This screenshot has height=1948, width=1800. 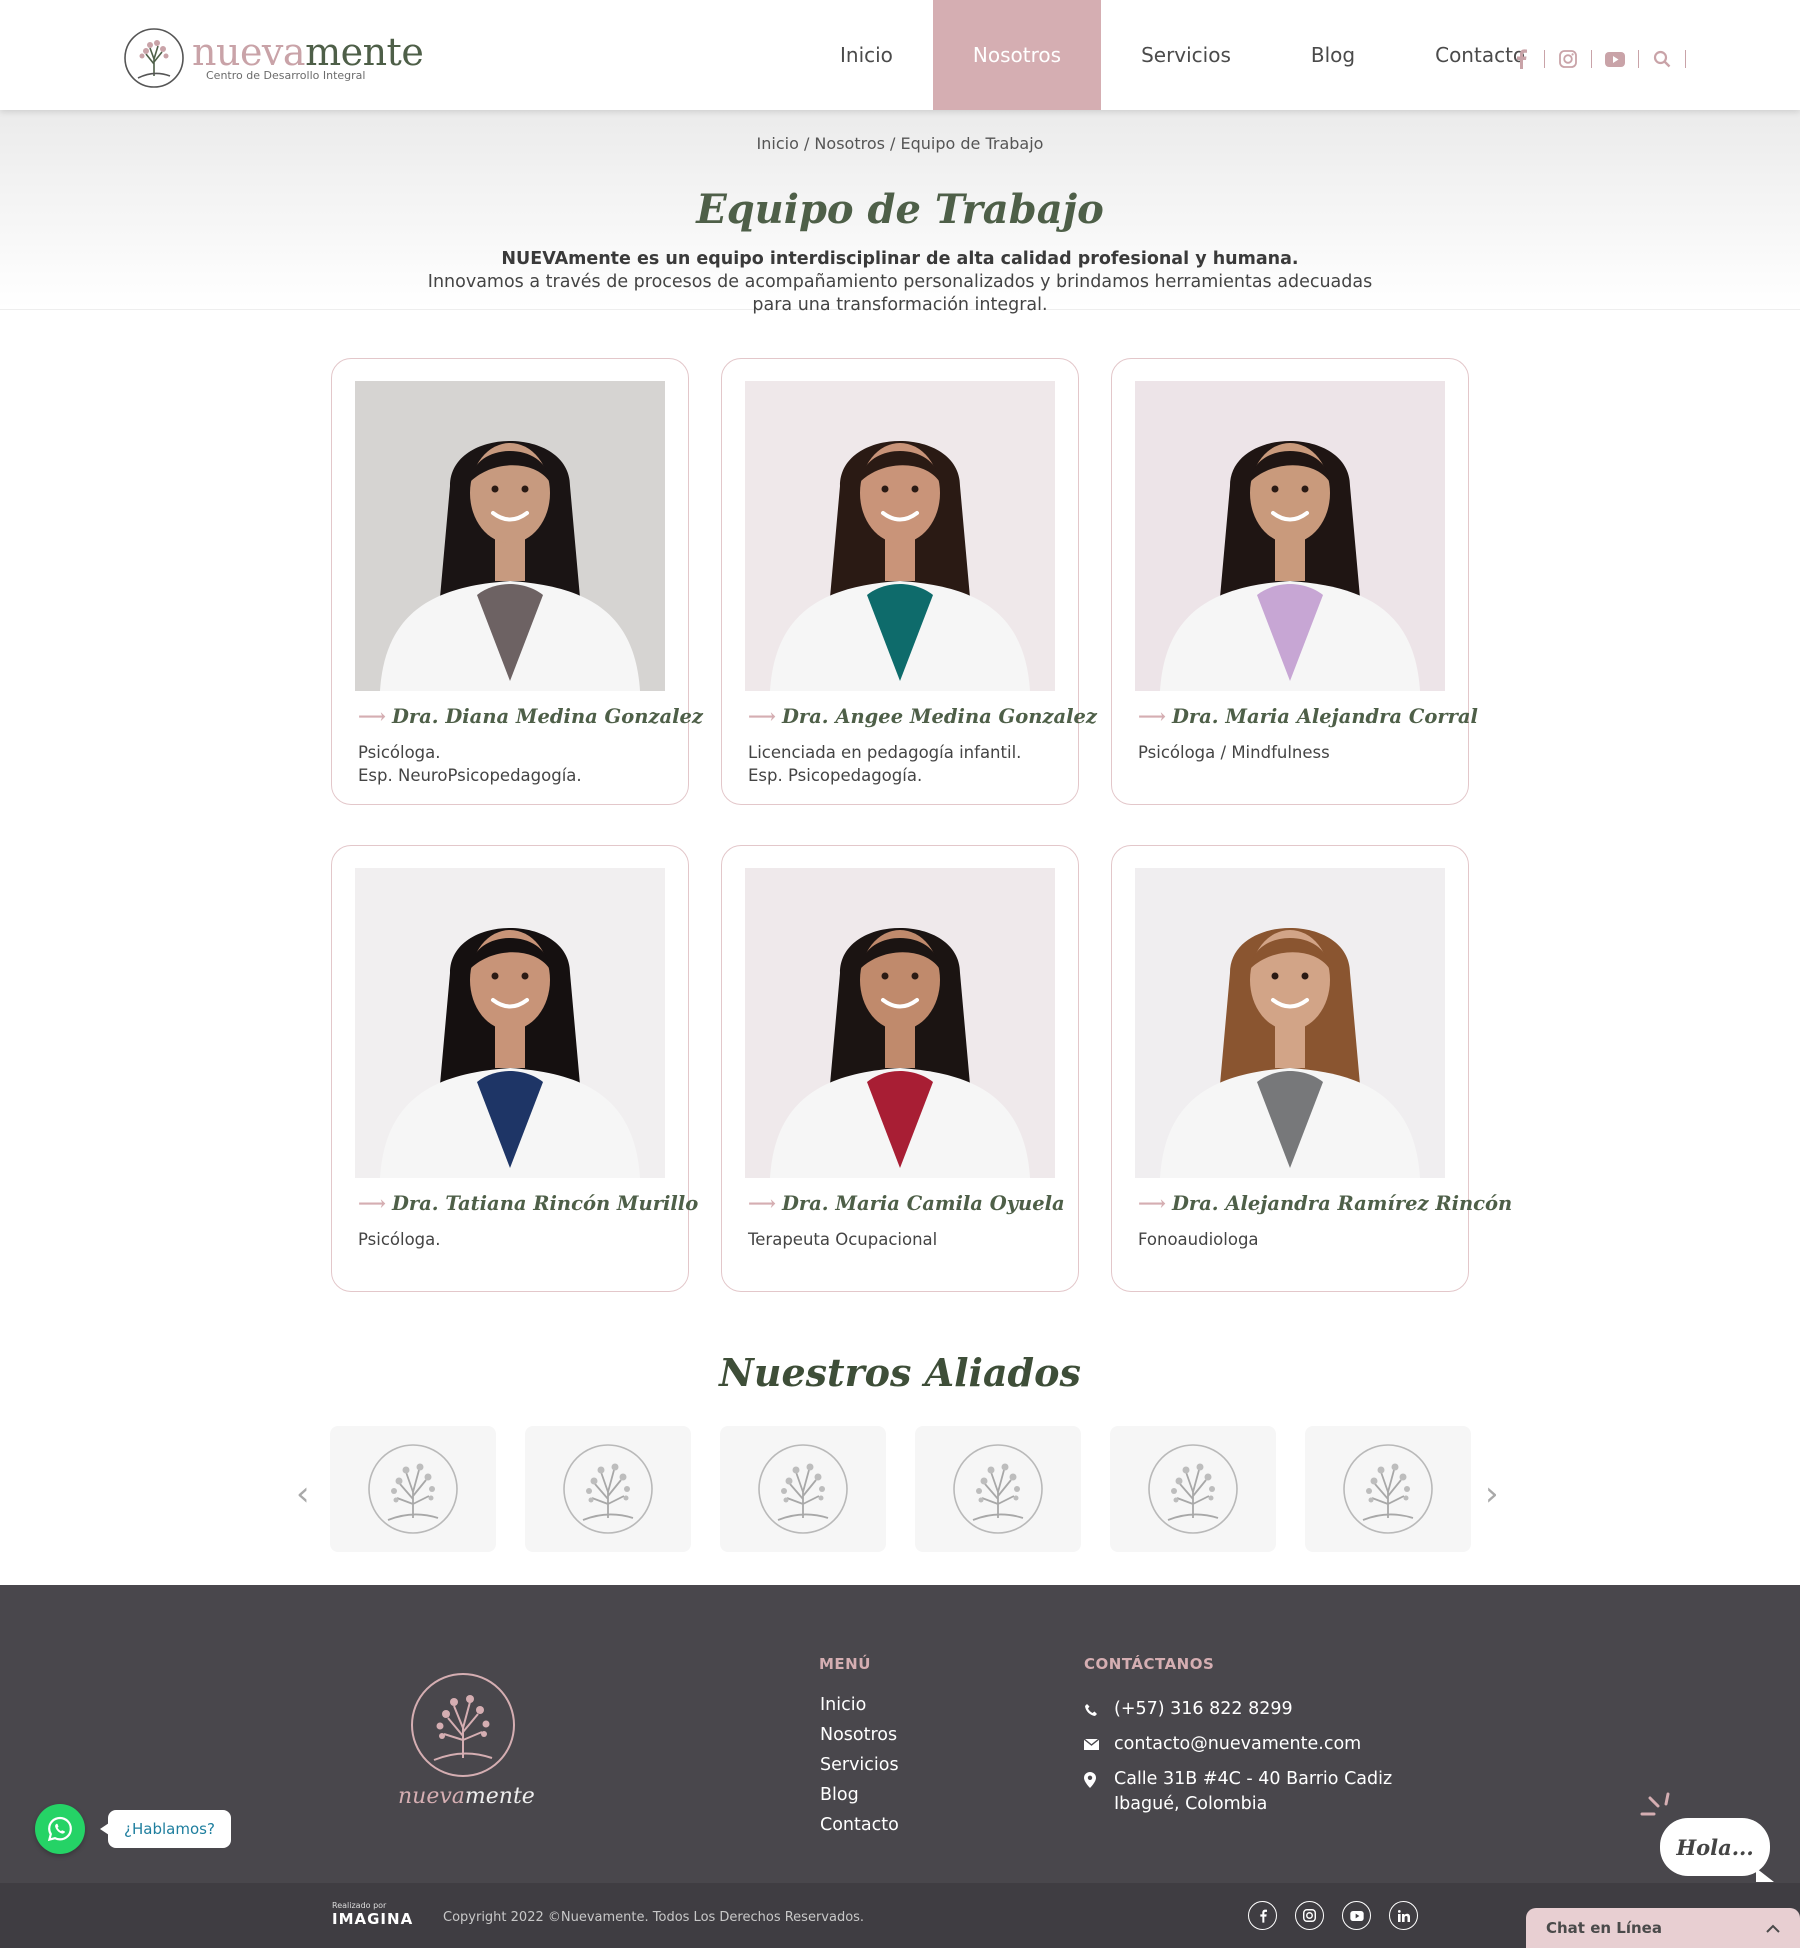 I want to click on team-member-role-line: Esp. Psicopedagogía., so click(x=835, y=775).